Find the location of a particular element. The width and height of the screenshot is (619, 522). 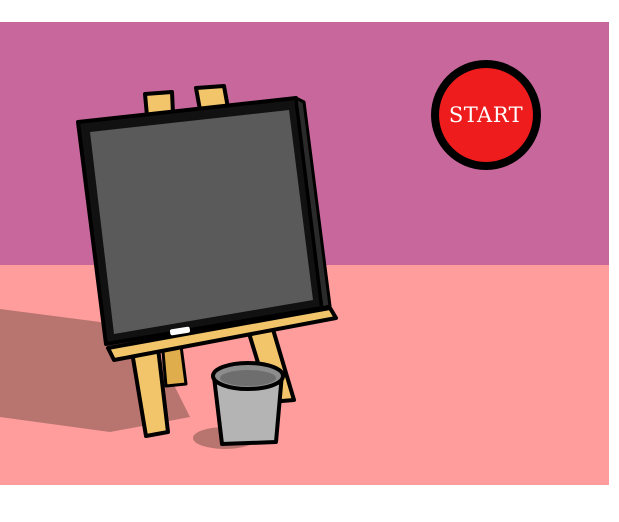

start-button-label: START is located at coordinates (486, 115).